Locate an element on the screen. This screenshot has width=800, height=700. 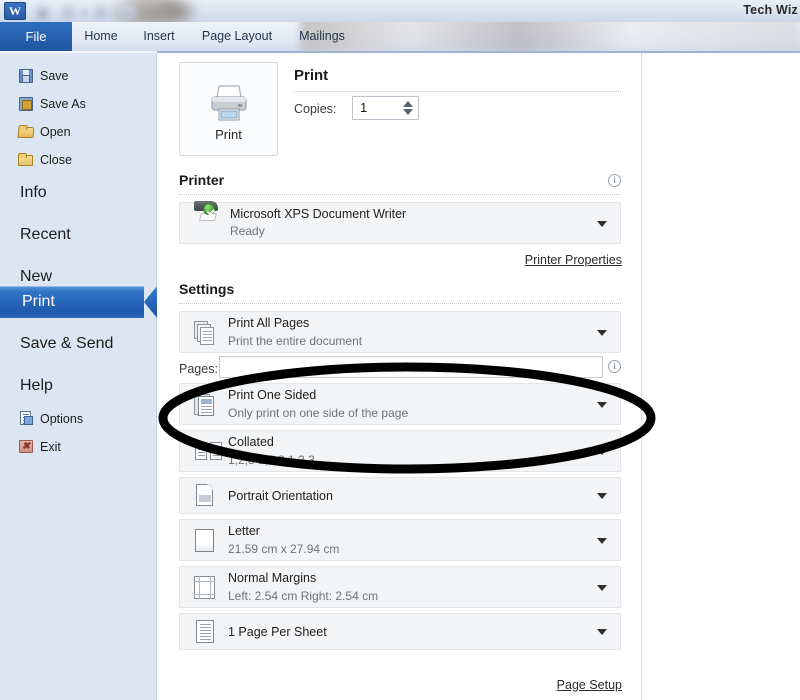
print-heading-rule is located at coordinates (457, 91).